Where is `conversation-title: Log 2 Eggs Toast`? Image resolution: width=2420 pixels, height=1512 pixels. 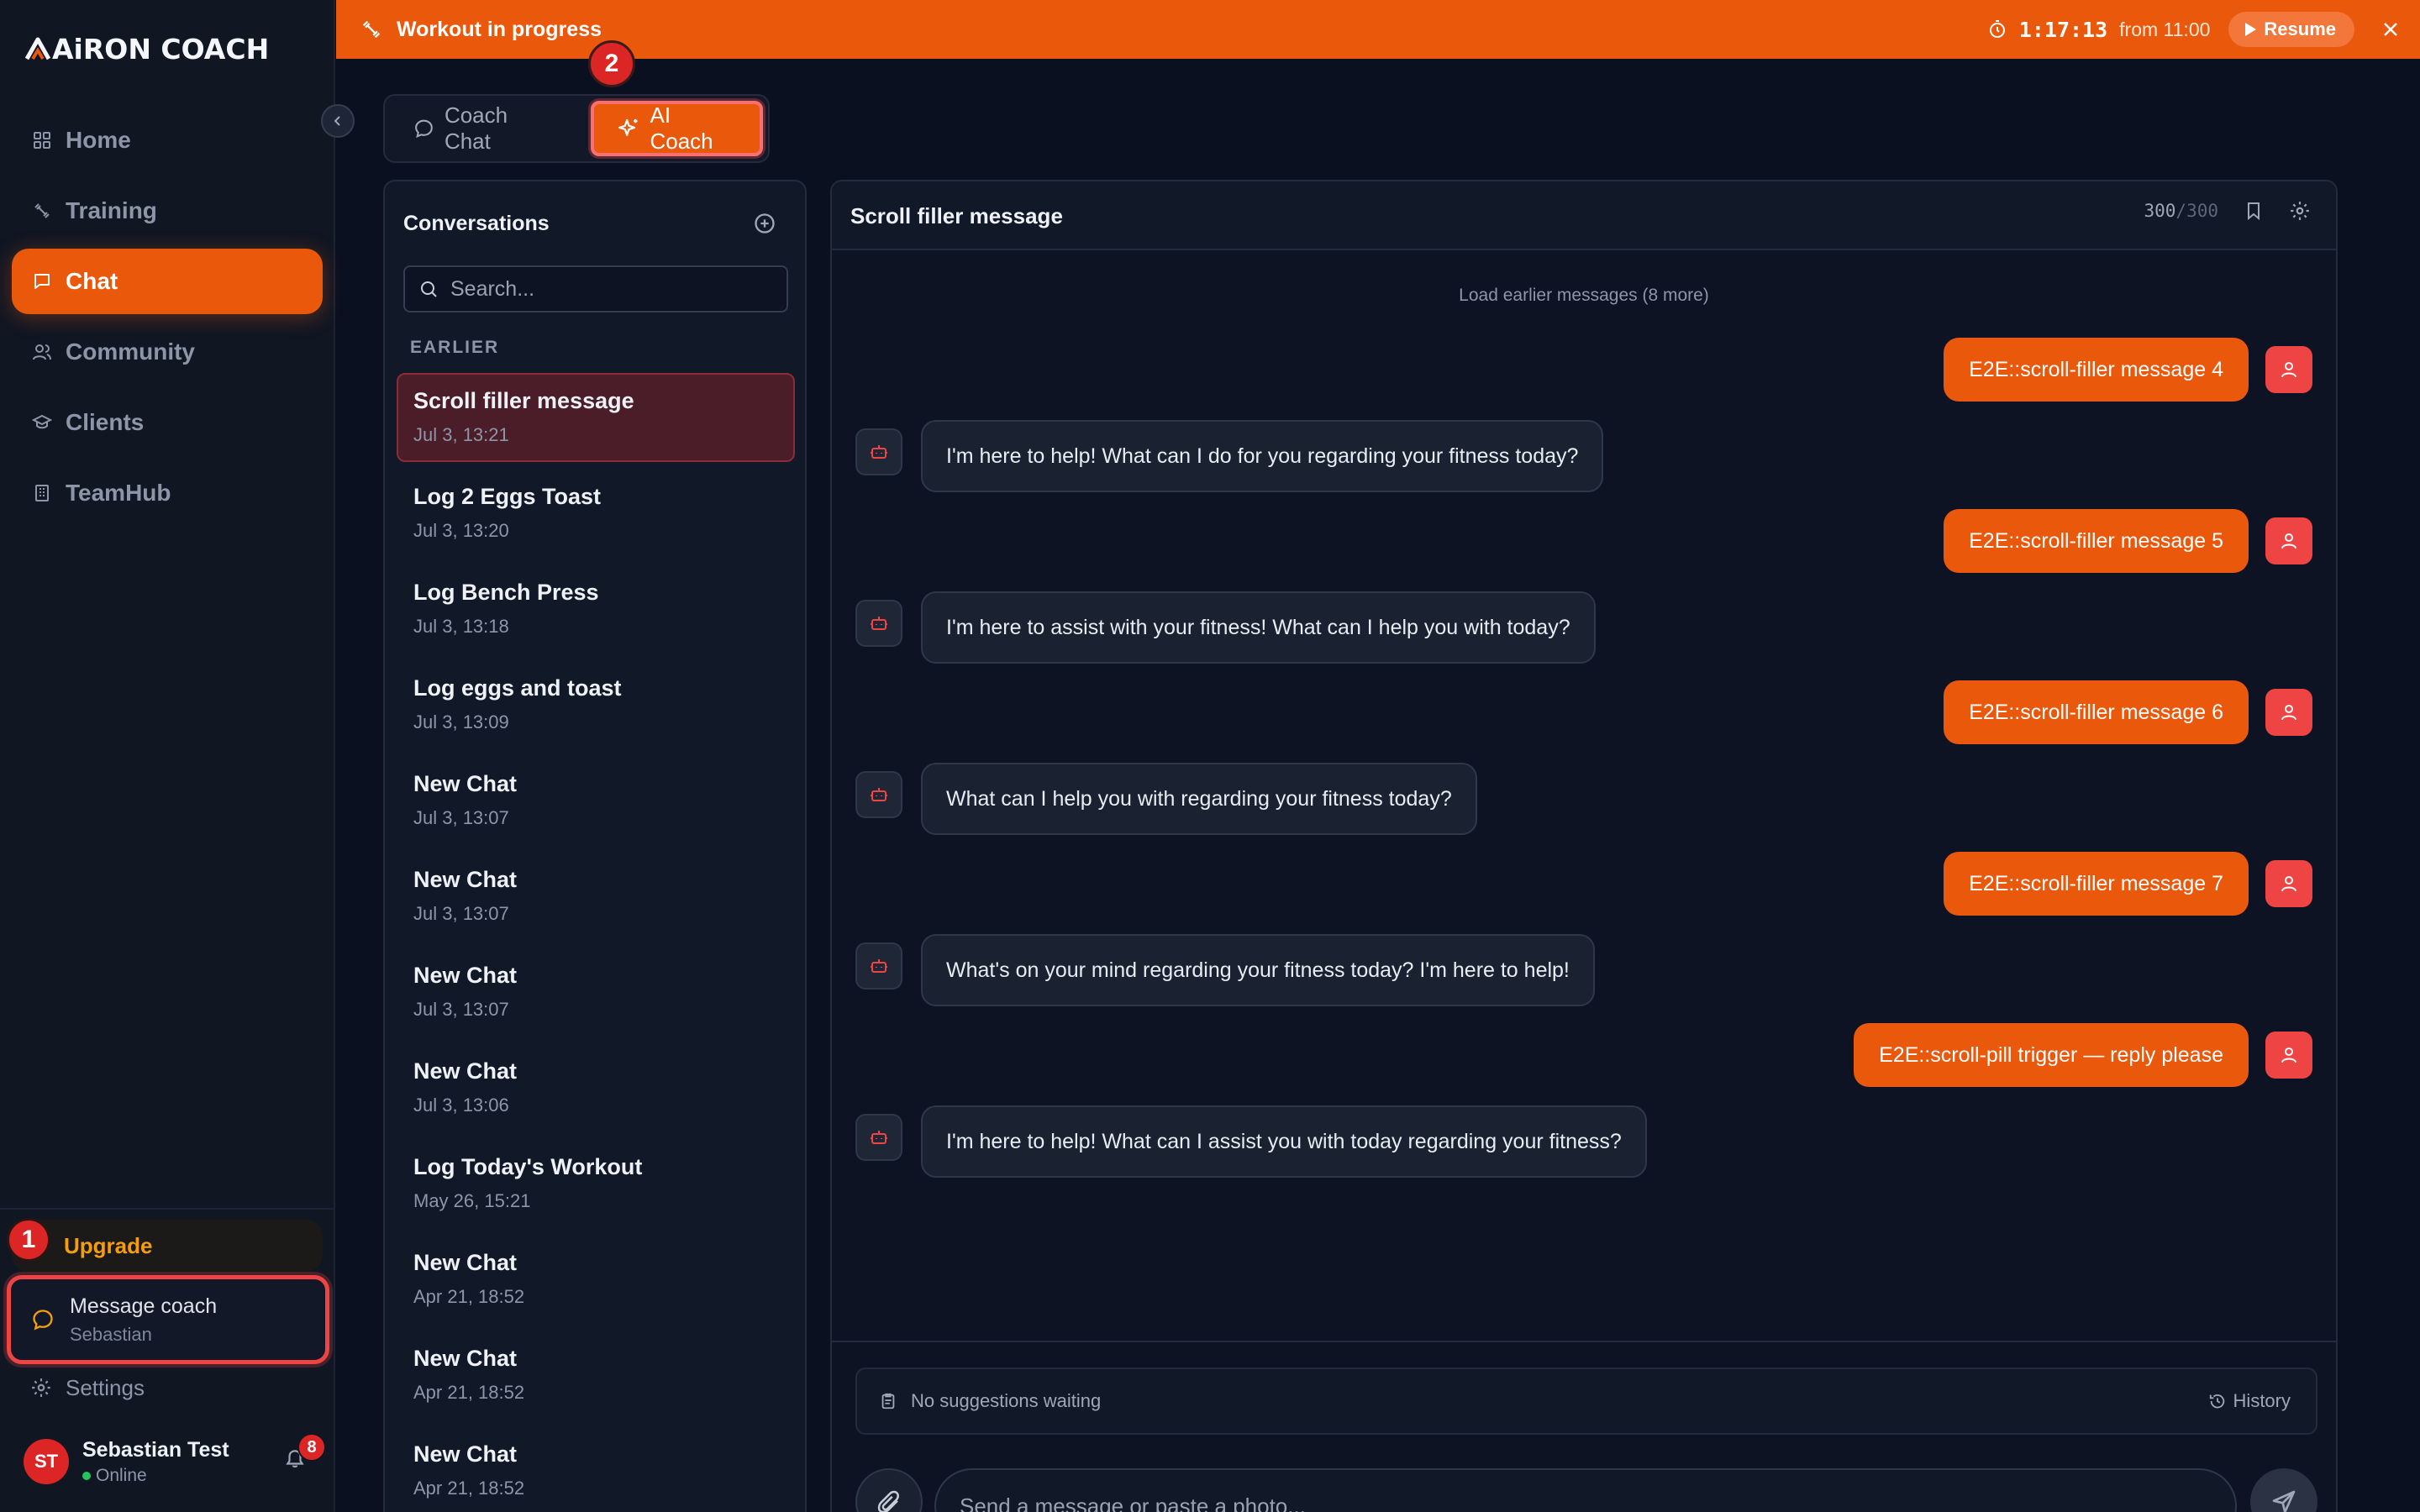 conversation-title: Log 2 Eggs Toast is located at coordinates (508, 496).